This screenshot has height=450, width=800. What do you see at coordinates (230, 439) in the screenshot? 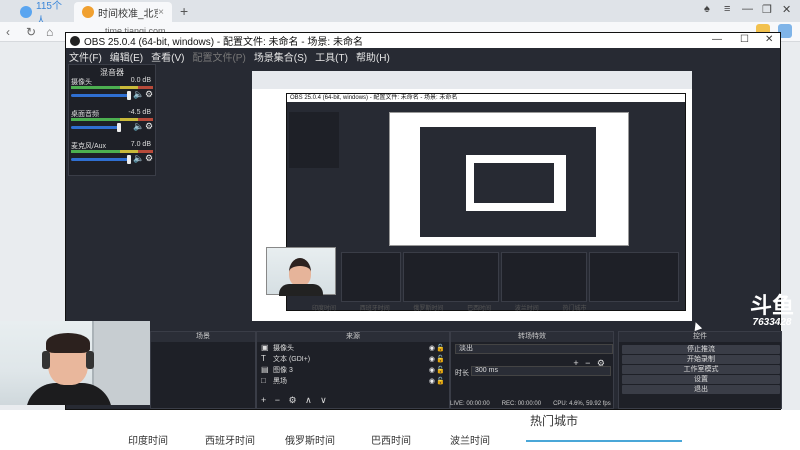
I see `page-link: 西班牙时间` at bounding box center [230, 439].